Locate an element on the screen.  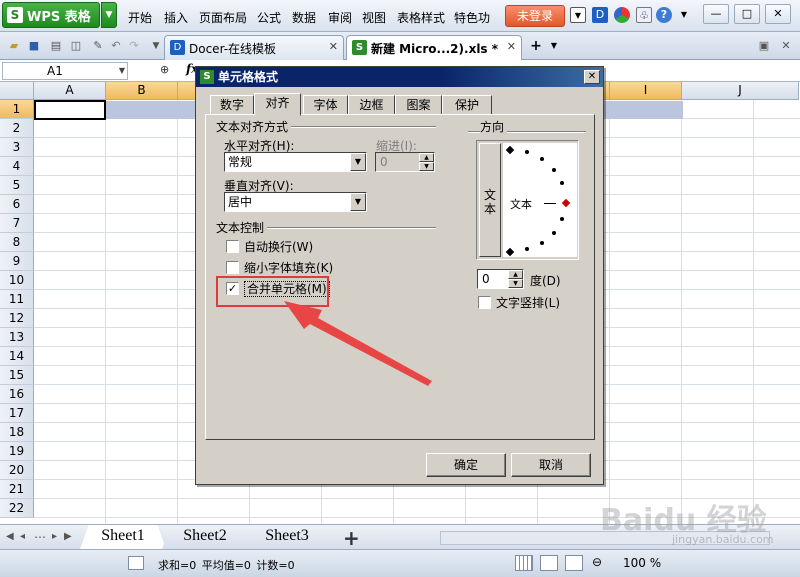
print-icon: ▤ is located at coordinates (56, 46).